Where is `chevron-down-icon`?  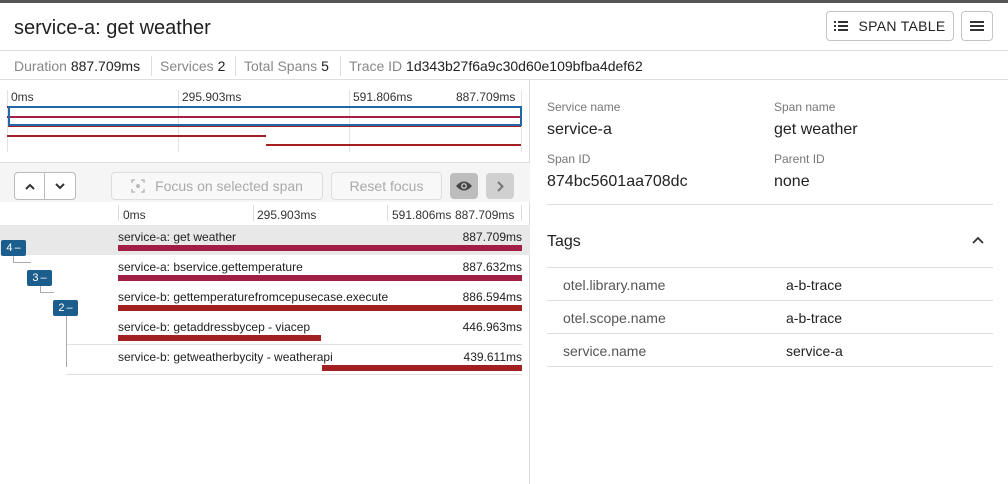
chevron-down-icon is located at coordinates (60, 185).